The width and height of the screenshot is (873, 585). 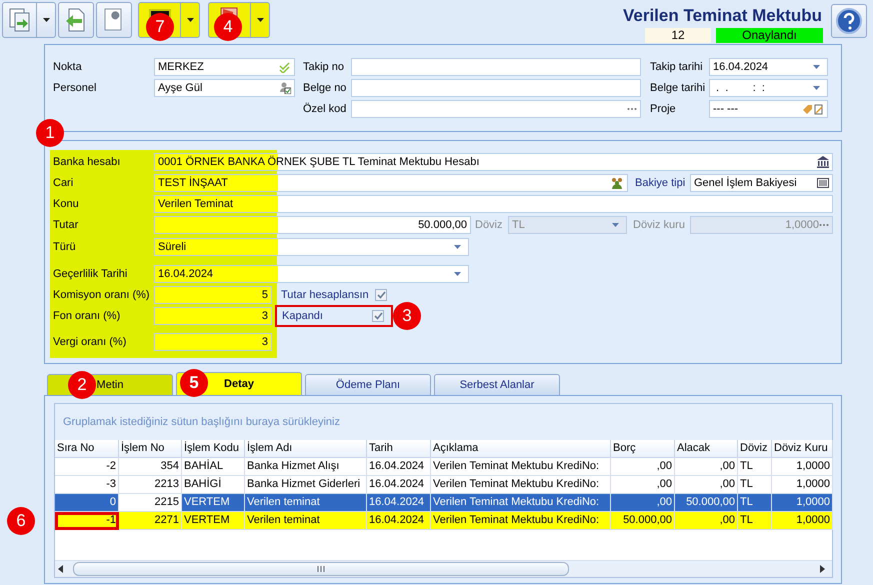 What do you see at coordinates (325, 295) in the screenshot?
I see `checkbox-label: Tutar hesaplansın` at bounding box center [325, 295].